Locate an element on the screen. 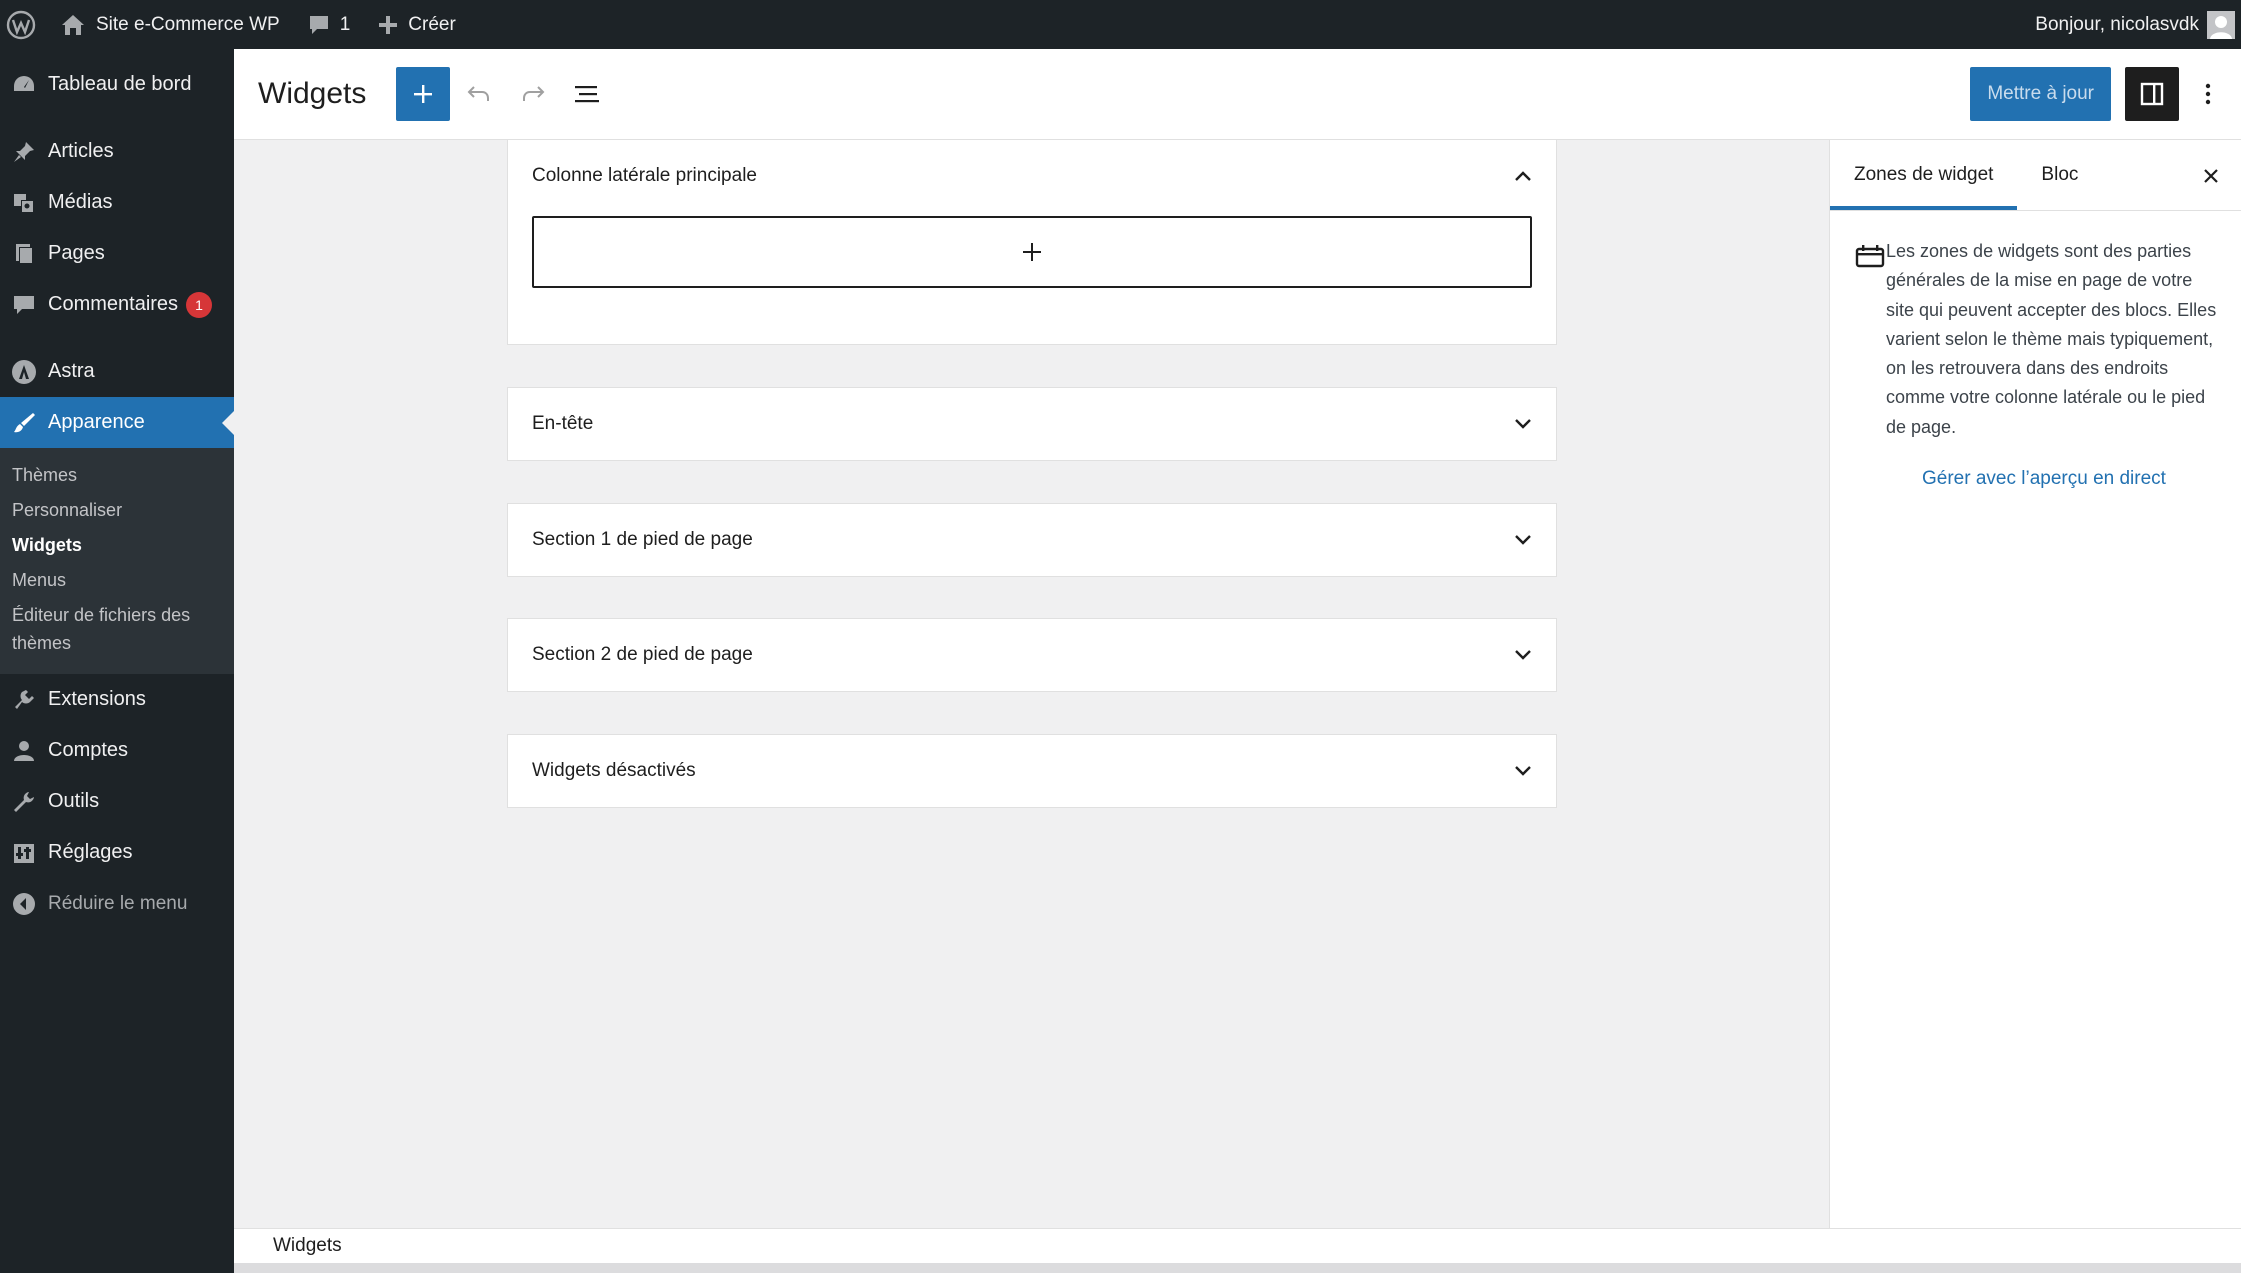 The width and height of the screenshot is (2241, 1273). undo-button is located at coordinates (479, 94).